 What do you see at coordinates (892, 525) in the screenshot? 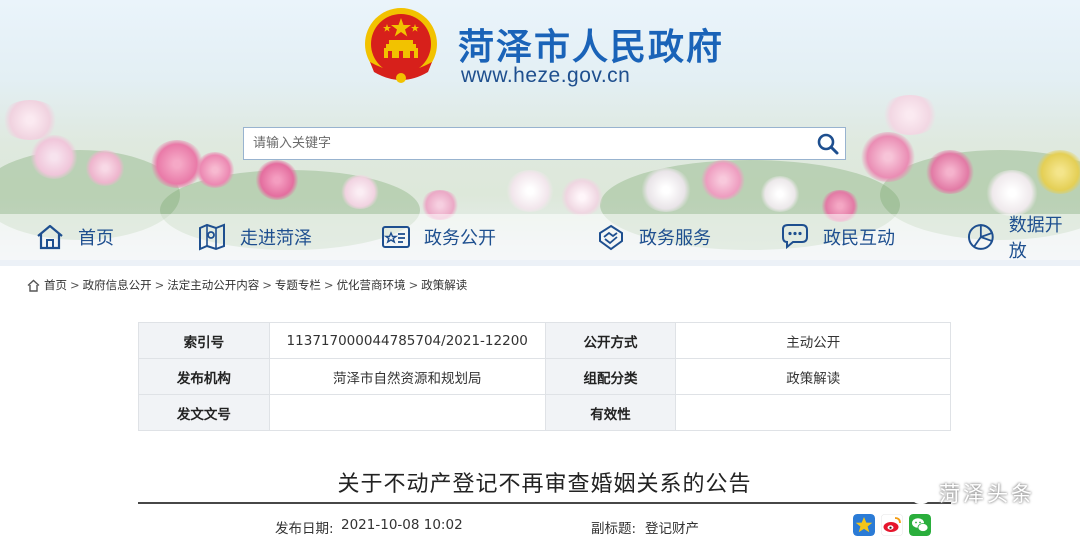
I see `weibo-icon` at bounding box center [892, 525].